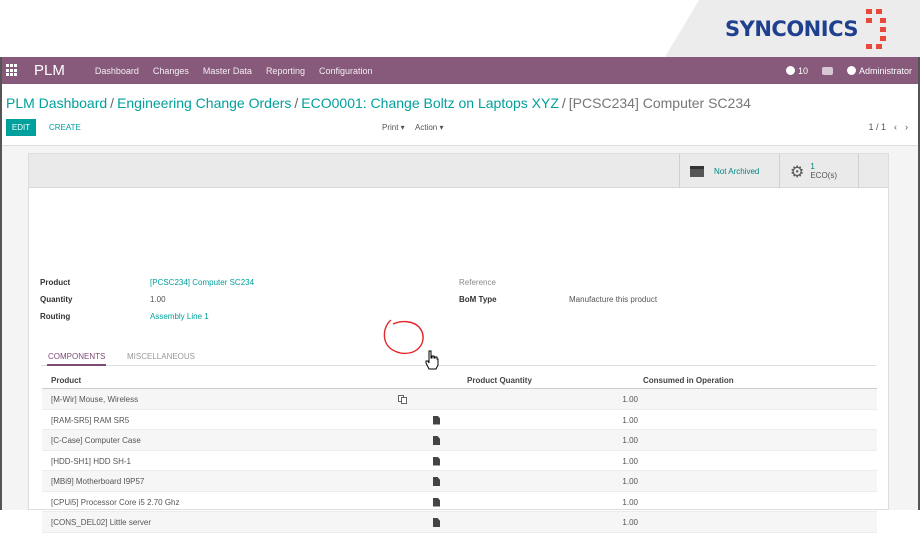 This screenshot has width=920, height=533. Describe the element at coordinates (459, 481) in the screenshot. I see `table-row: [MBi9] Motherboard I9P57 1.00` at that location.